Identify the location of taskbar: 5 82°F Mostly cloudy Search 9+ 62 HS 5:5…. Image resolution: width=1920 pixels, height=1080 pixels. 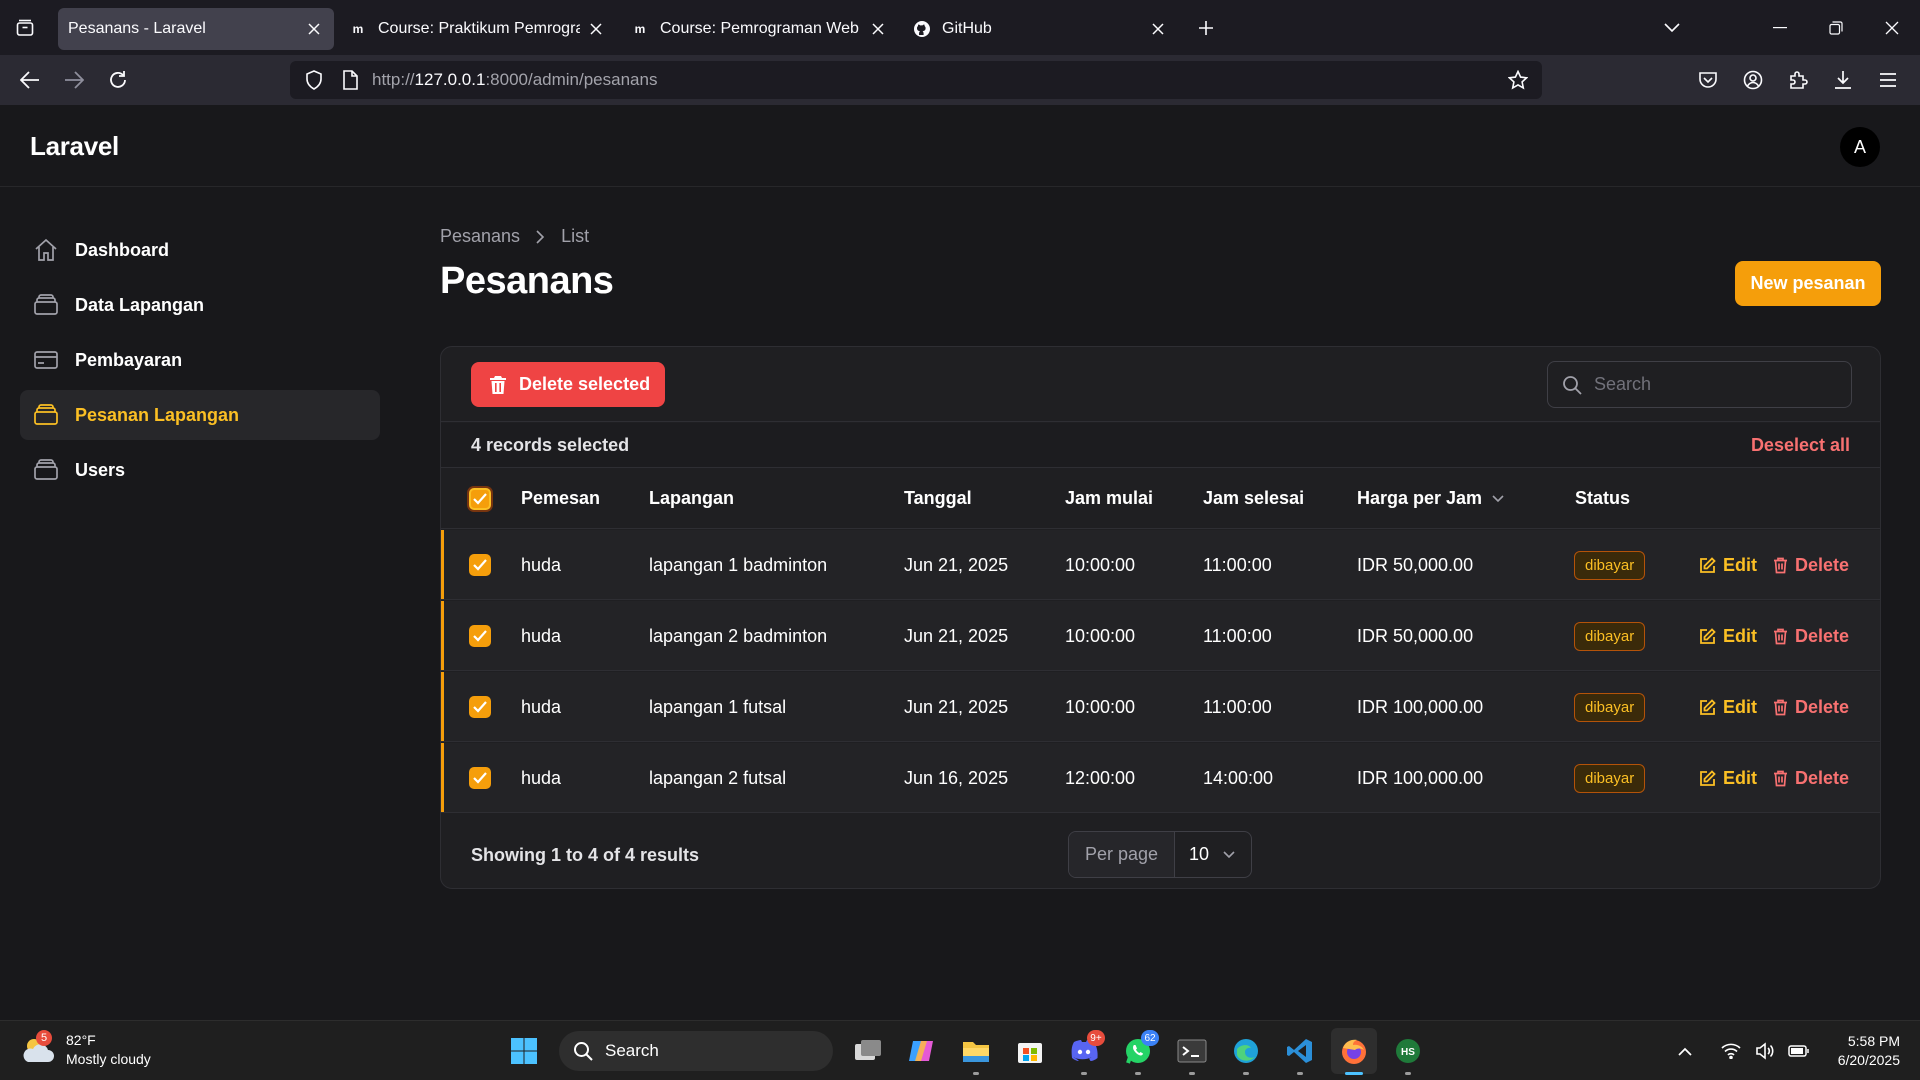
(960, 1050).